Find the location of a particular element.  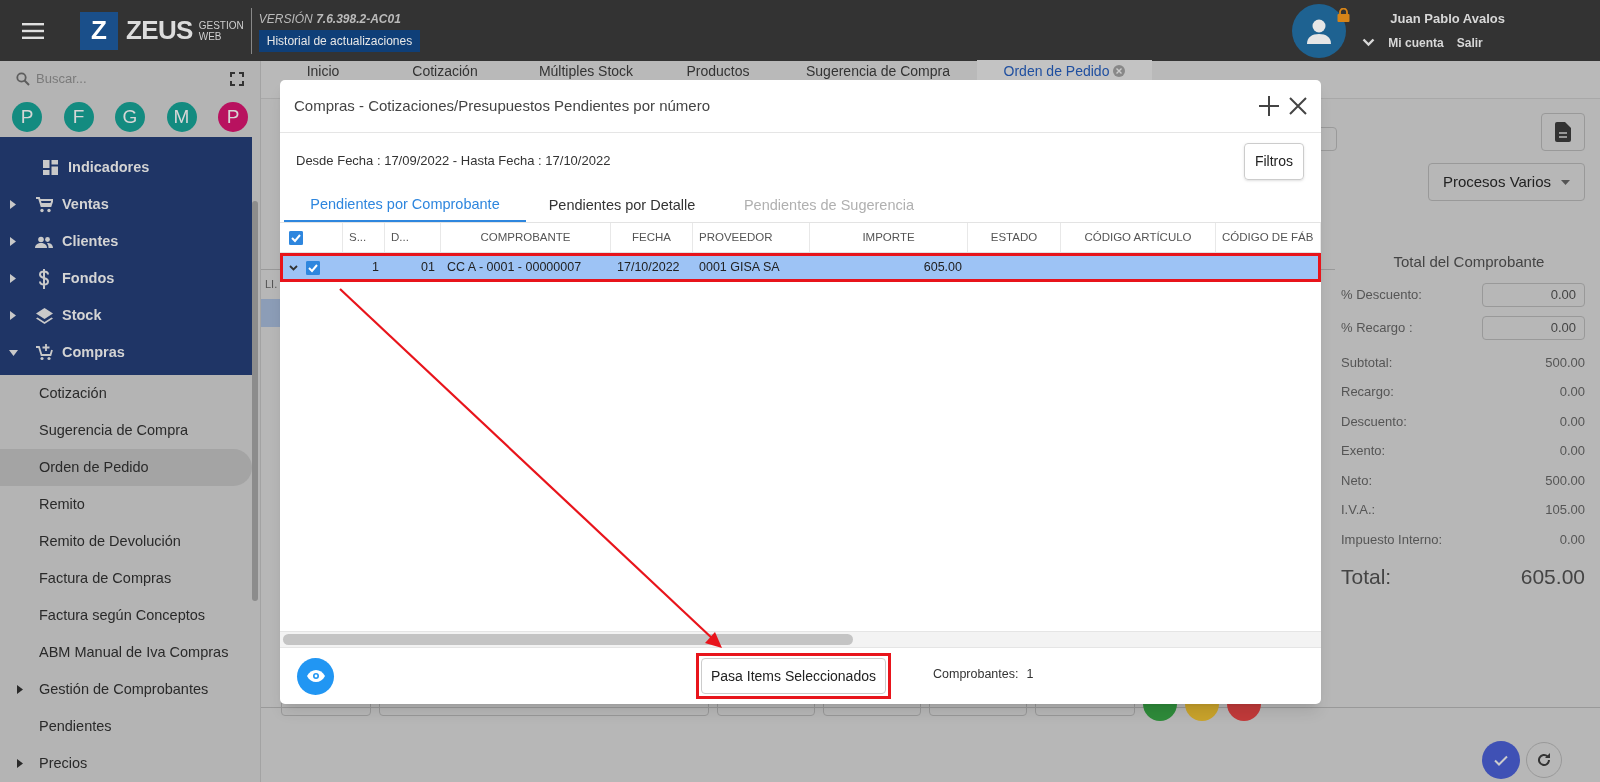

column-header: PROVEEDOR is located at coordinates (751, 237).